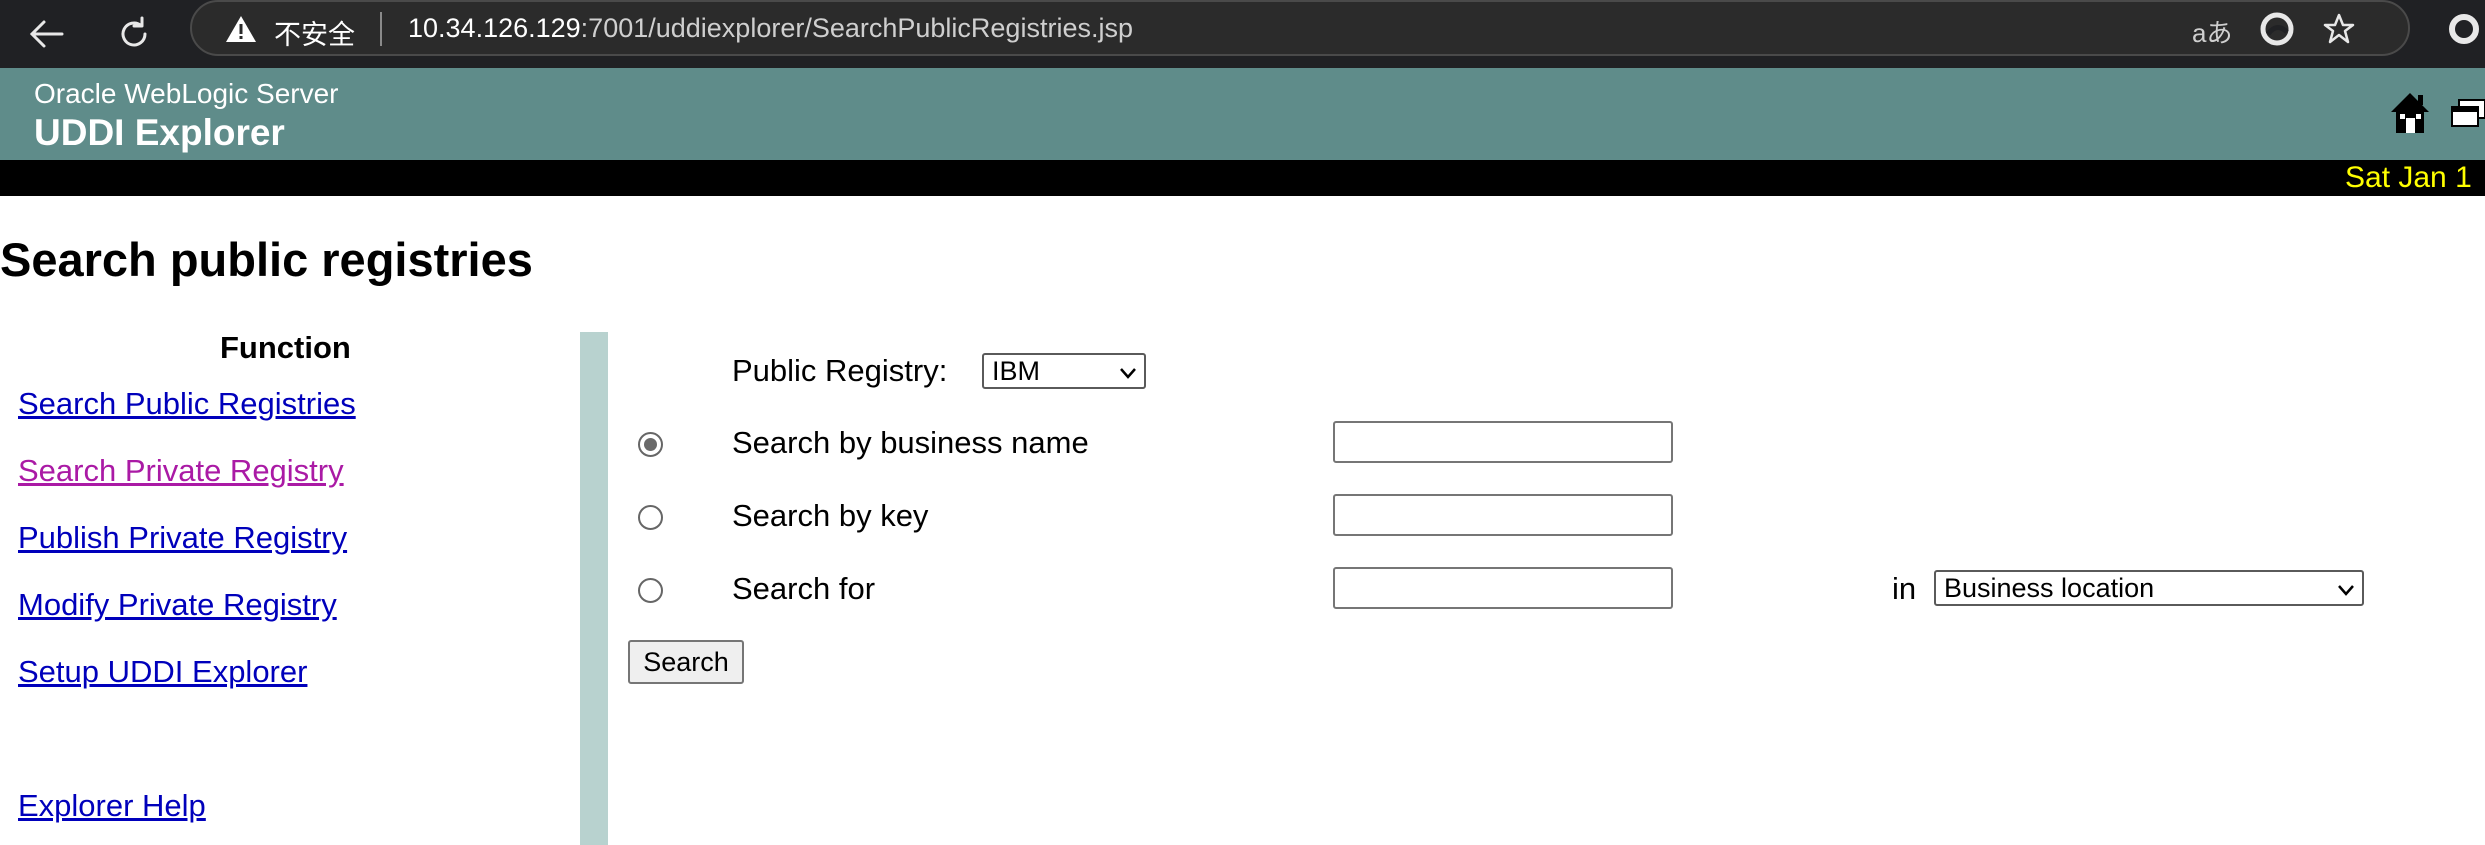 Image resolution: width=2485 pixels, height=845 pixels. I want to click on back-button, so click(46, 34).